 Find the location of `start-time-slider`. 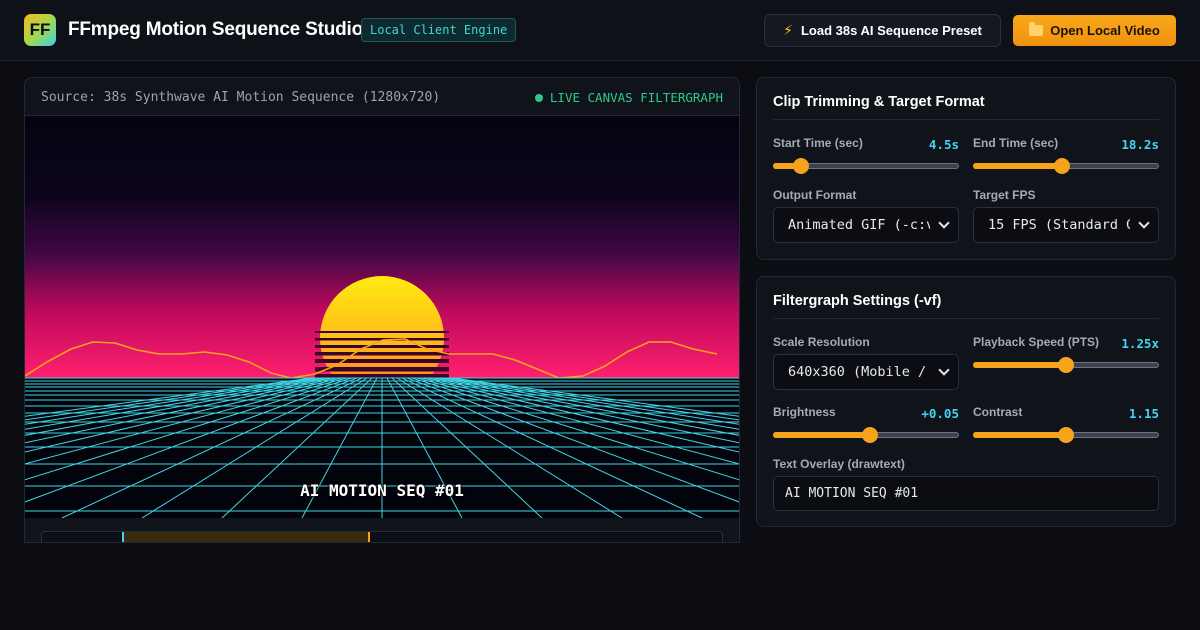

start-time-slider is located at coordinates (866, 166).